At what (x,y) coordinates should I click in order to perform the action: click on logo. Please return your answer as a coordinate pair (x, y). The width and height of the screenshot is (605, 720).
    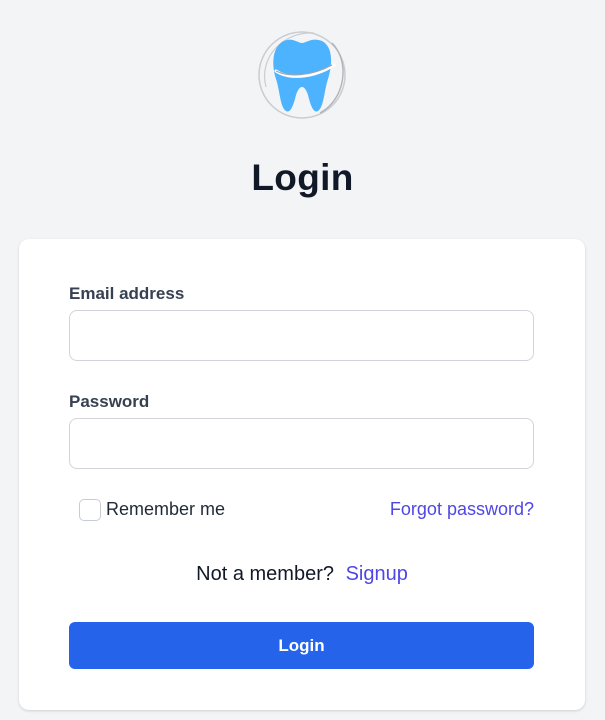
    Looking at the image, I should click on (302, 74).